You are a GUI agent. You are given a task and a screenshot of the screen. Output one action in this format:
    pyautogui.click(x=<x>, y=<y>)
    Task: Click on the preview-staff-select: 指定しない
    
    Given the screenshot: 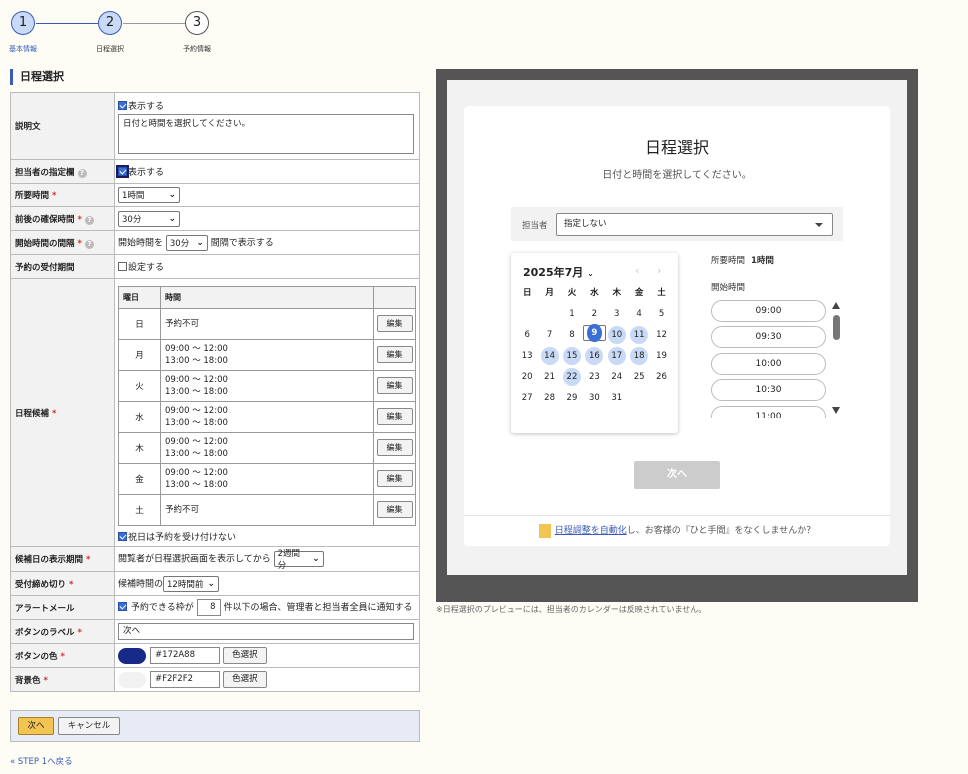 What is the action you would take?
    pyautogui.click(x=694, y=224)
    